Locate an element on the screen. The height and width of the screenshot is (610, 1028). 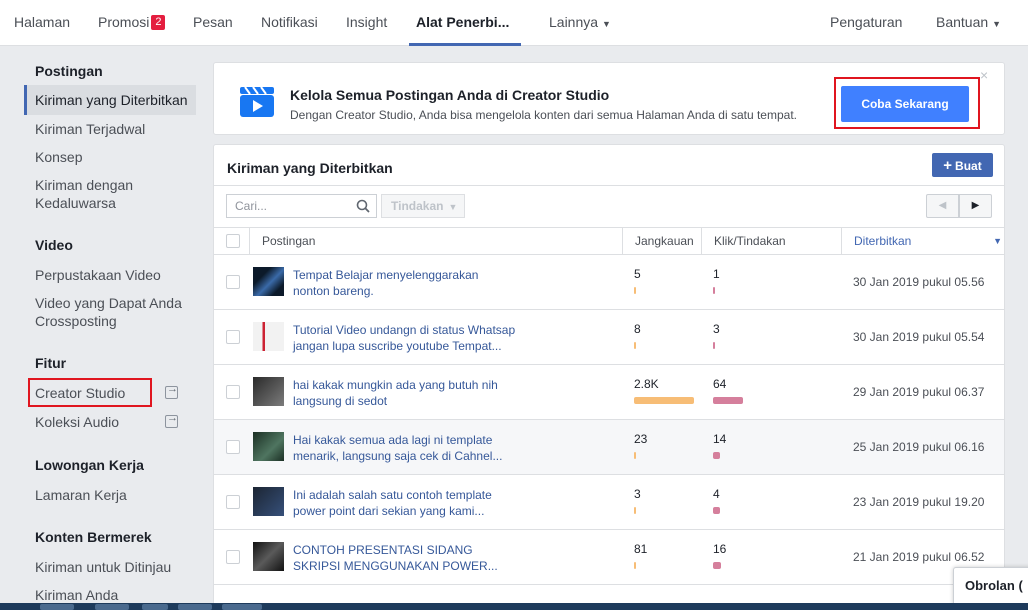
nav-lainnya: Lainnya ▼ is located at coordinates (580, 23).